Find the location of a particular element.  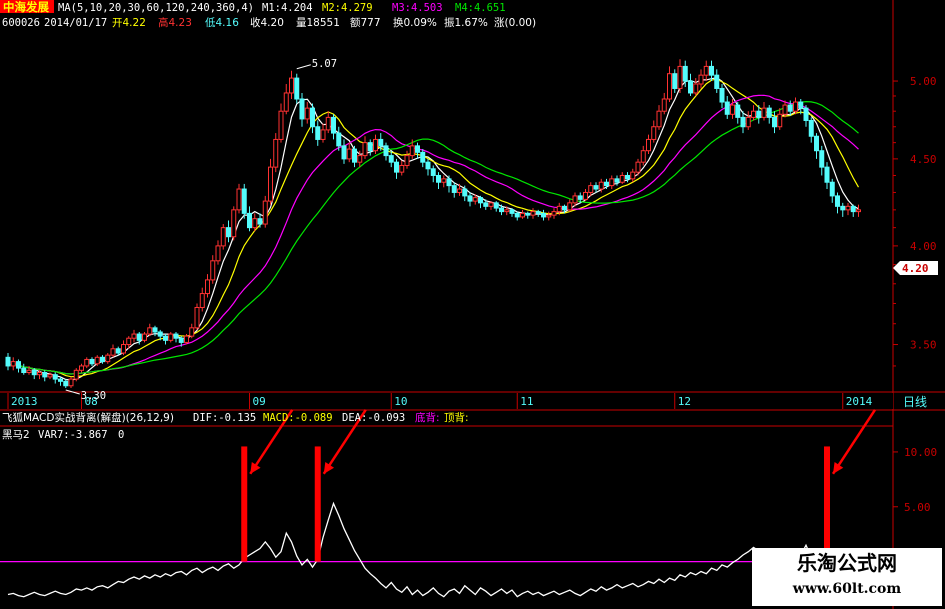

volume: 量18551 is located at coordinates (318, 23).